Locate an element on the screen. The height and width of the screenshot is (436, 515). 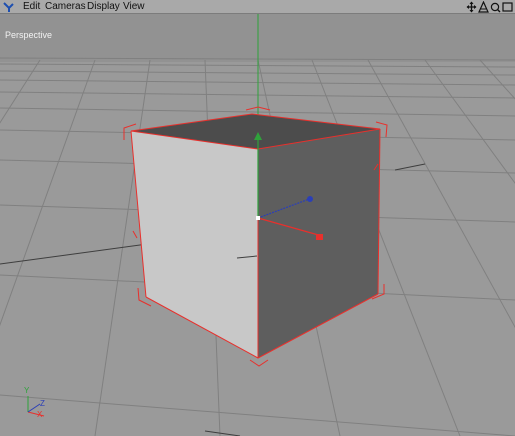
view-tools is located at coordinates (489, 6).